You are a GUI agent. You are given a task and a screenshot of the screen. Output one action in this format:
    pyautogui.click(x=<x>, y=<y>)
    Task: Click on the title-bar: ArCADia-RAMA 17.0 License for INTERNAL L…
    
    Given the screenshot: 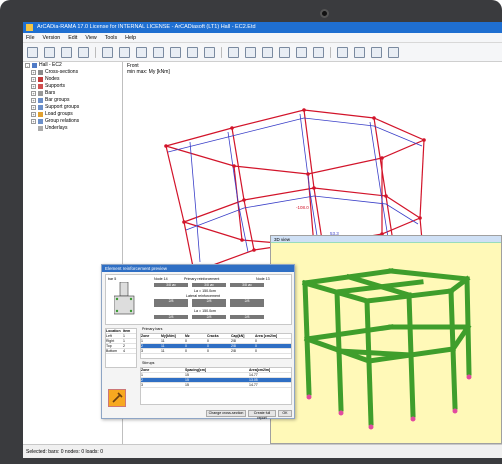 What is the action you would take?
    pyautogui.click(x=262, y=27)
    